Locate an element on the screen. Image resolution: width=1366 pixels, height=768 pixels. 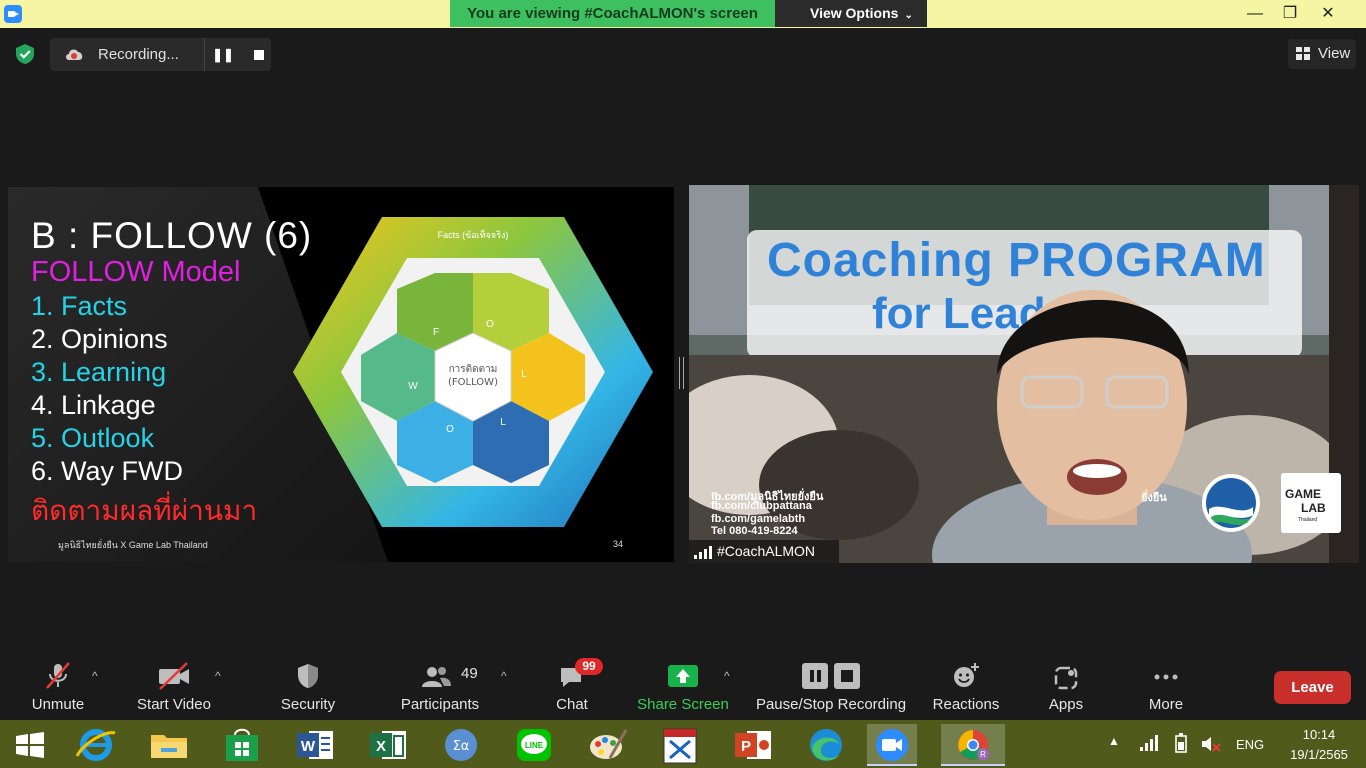
video-options-caret: ^ is located at coordinates (218, 676).